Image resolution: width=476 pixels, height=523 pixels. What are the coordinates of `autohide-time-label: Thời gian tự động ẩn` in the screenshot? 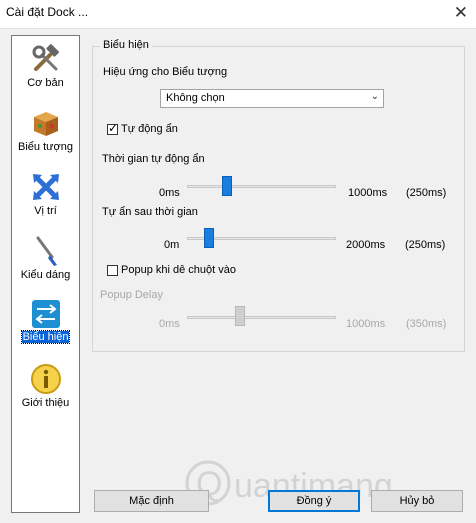 It's located at (153, 159).